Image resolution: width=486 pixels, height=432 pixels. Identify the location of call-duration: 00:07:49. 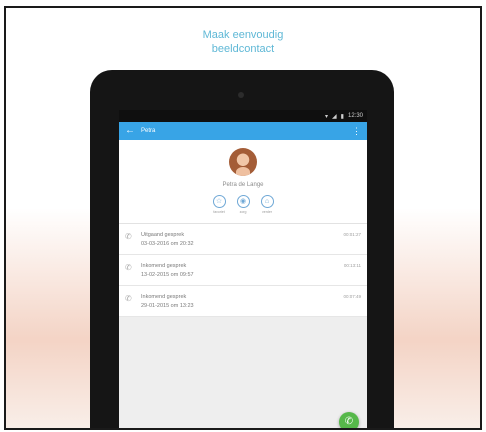
(352, 296).